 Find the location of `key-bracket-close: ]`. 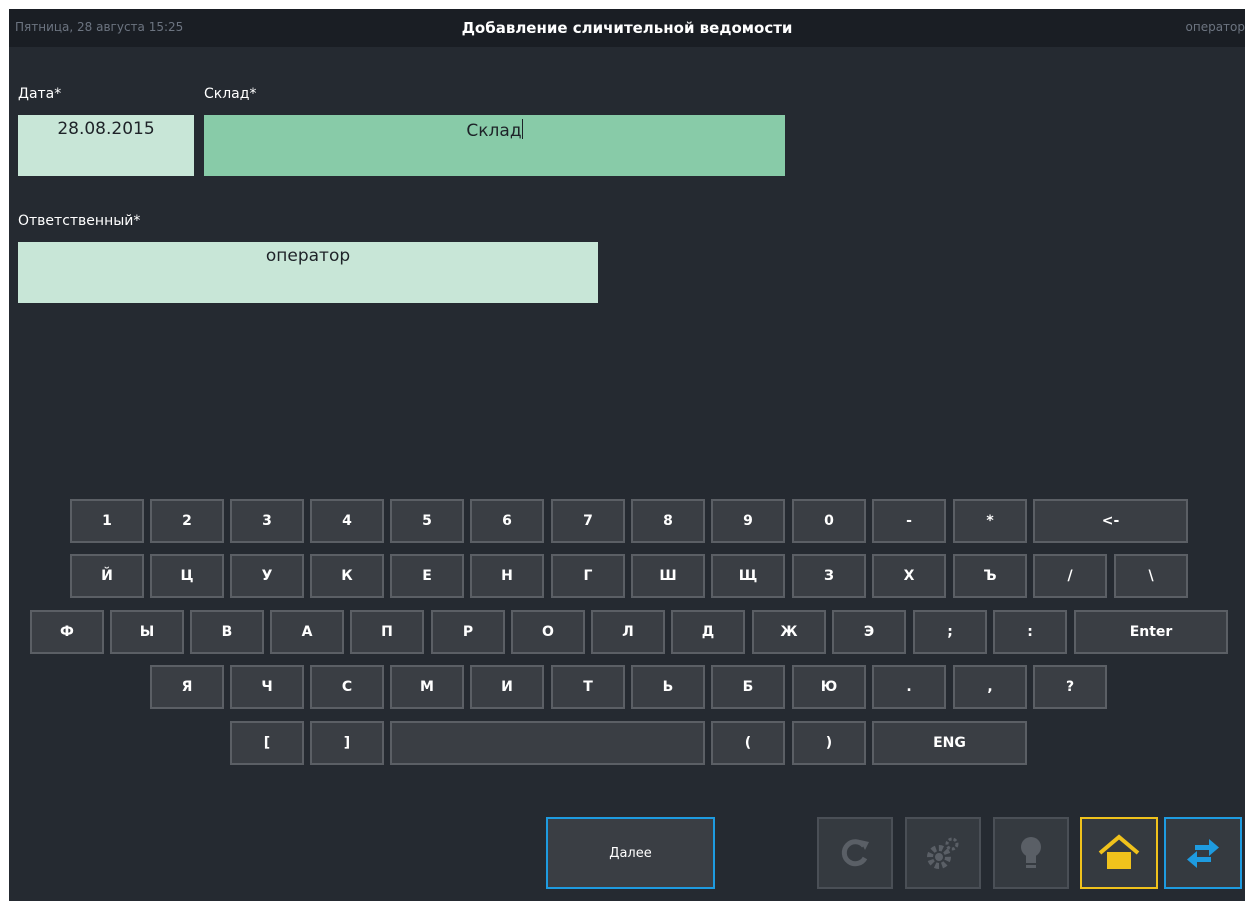

key-bracket-close: ] is located at coordinates (347, 743).